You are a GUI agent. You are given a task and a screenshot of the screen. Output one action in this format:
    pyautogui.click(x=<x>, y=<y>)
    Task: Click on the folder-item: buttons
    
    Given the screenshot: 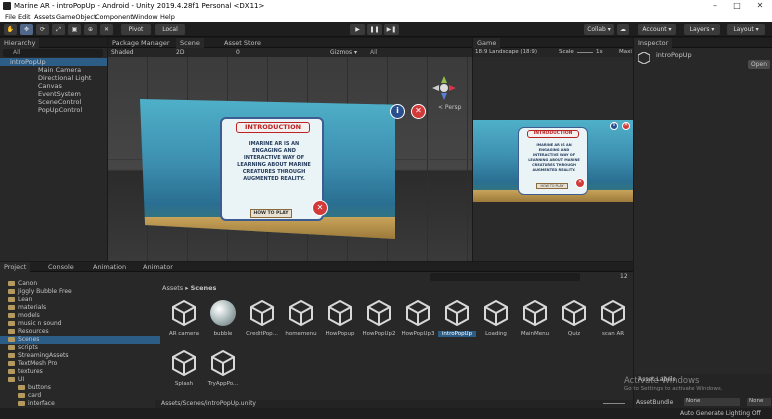 What is the action you would take?
    pyautogui.click(x=34, y=387)
    